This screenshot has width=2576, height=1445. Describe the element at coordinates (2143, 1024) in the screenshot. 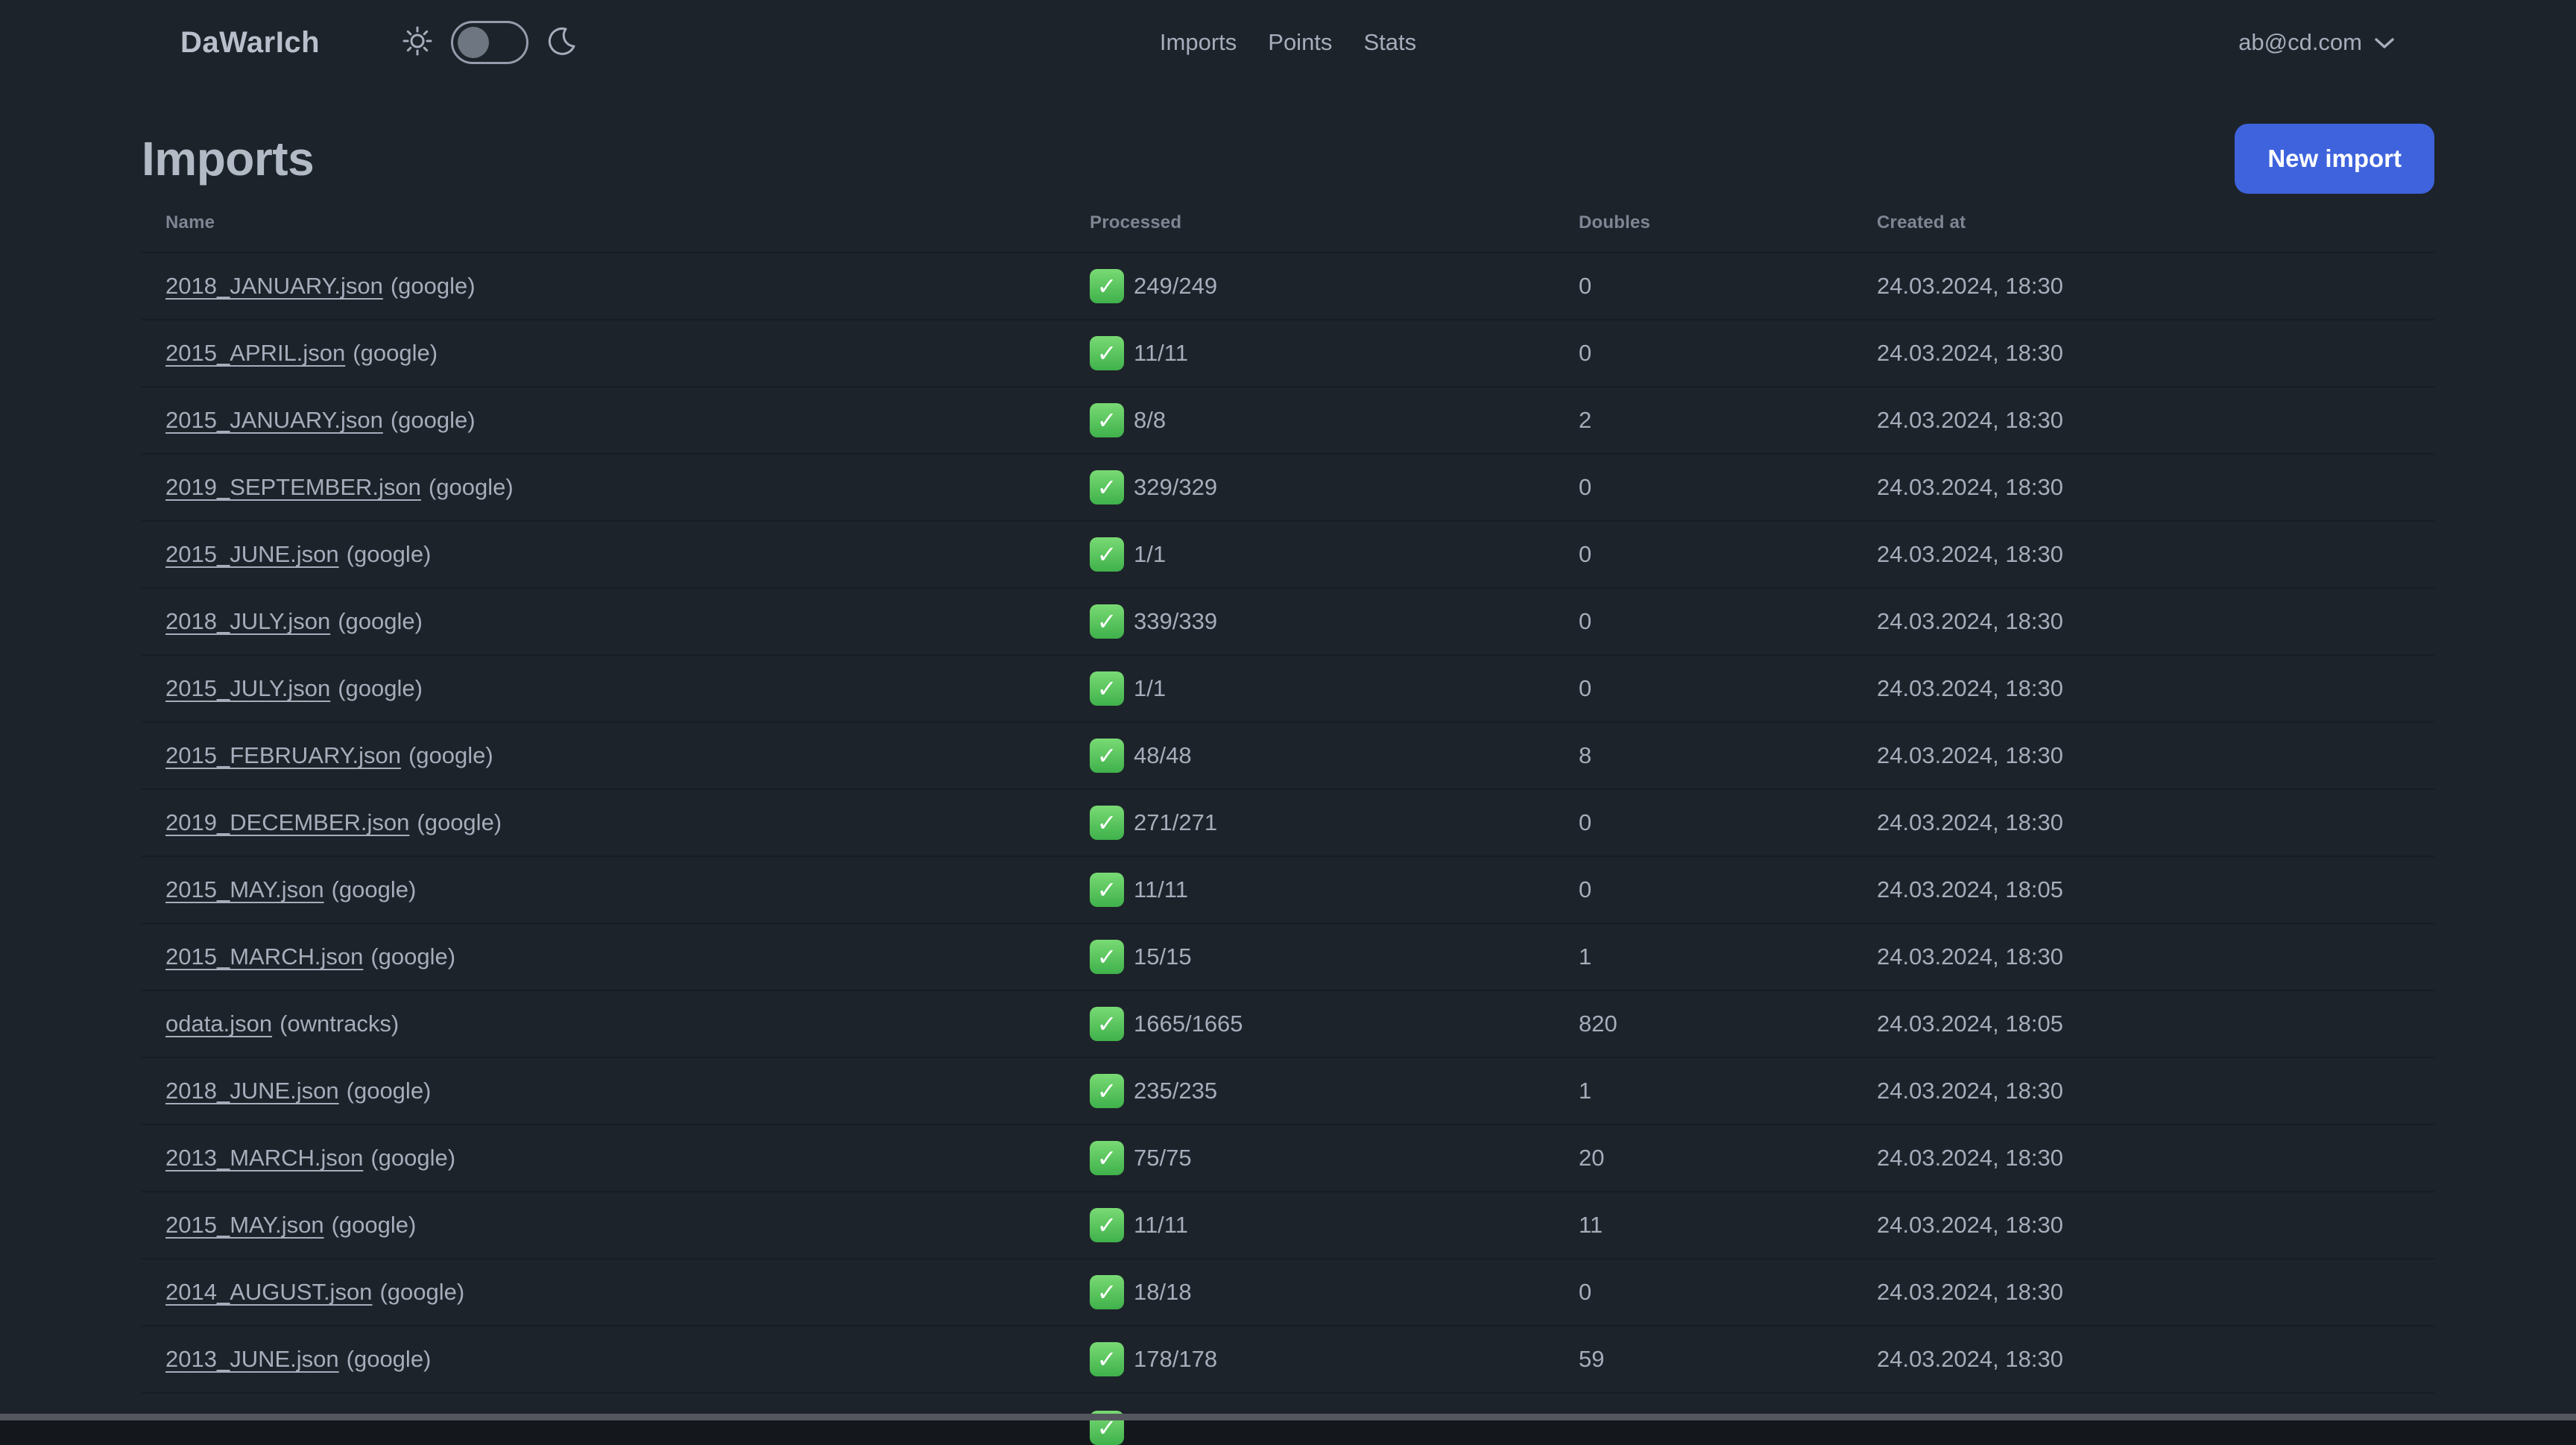

I see `created-cell: 24.03.2024, 18:05` at that location.